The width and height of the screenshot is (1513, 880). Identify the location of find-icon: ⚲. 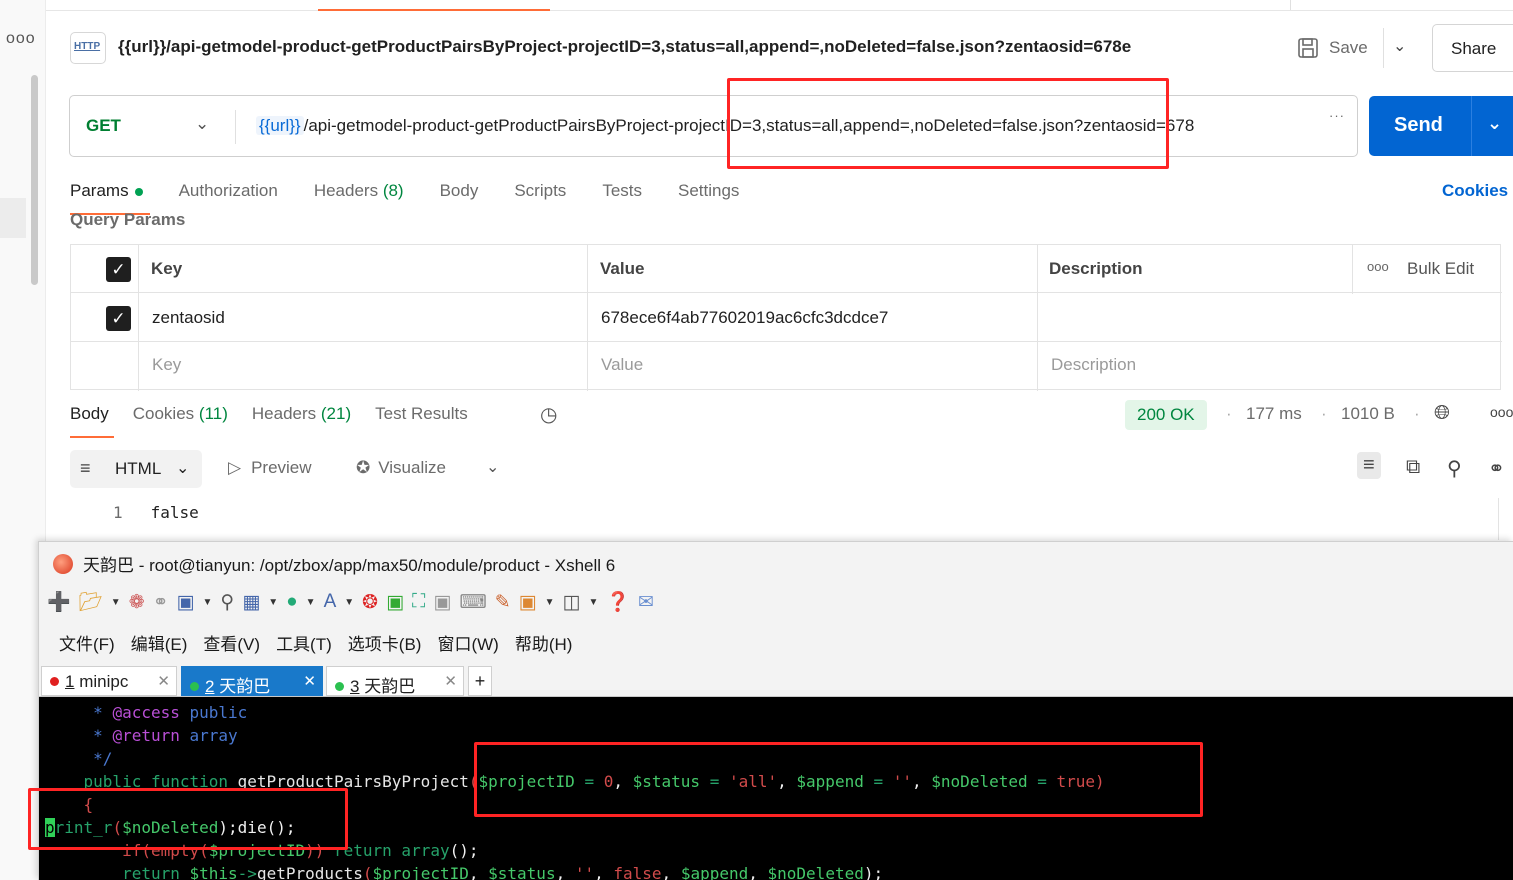
(227, 602).